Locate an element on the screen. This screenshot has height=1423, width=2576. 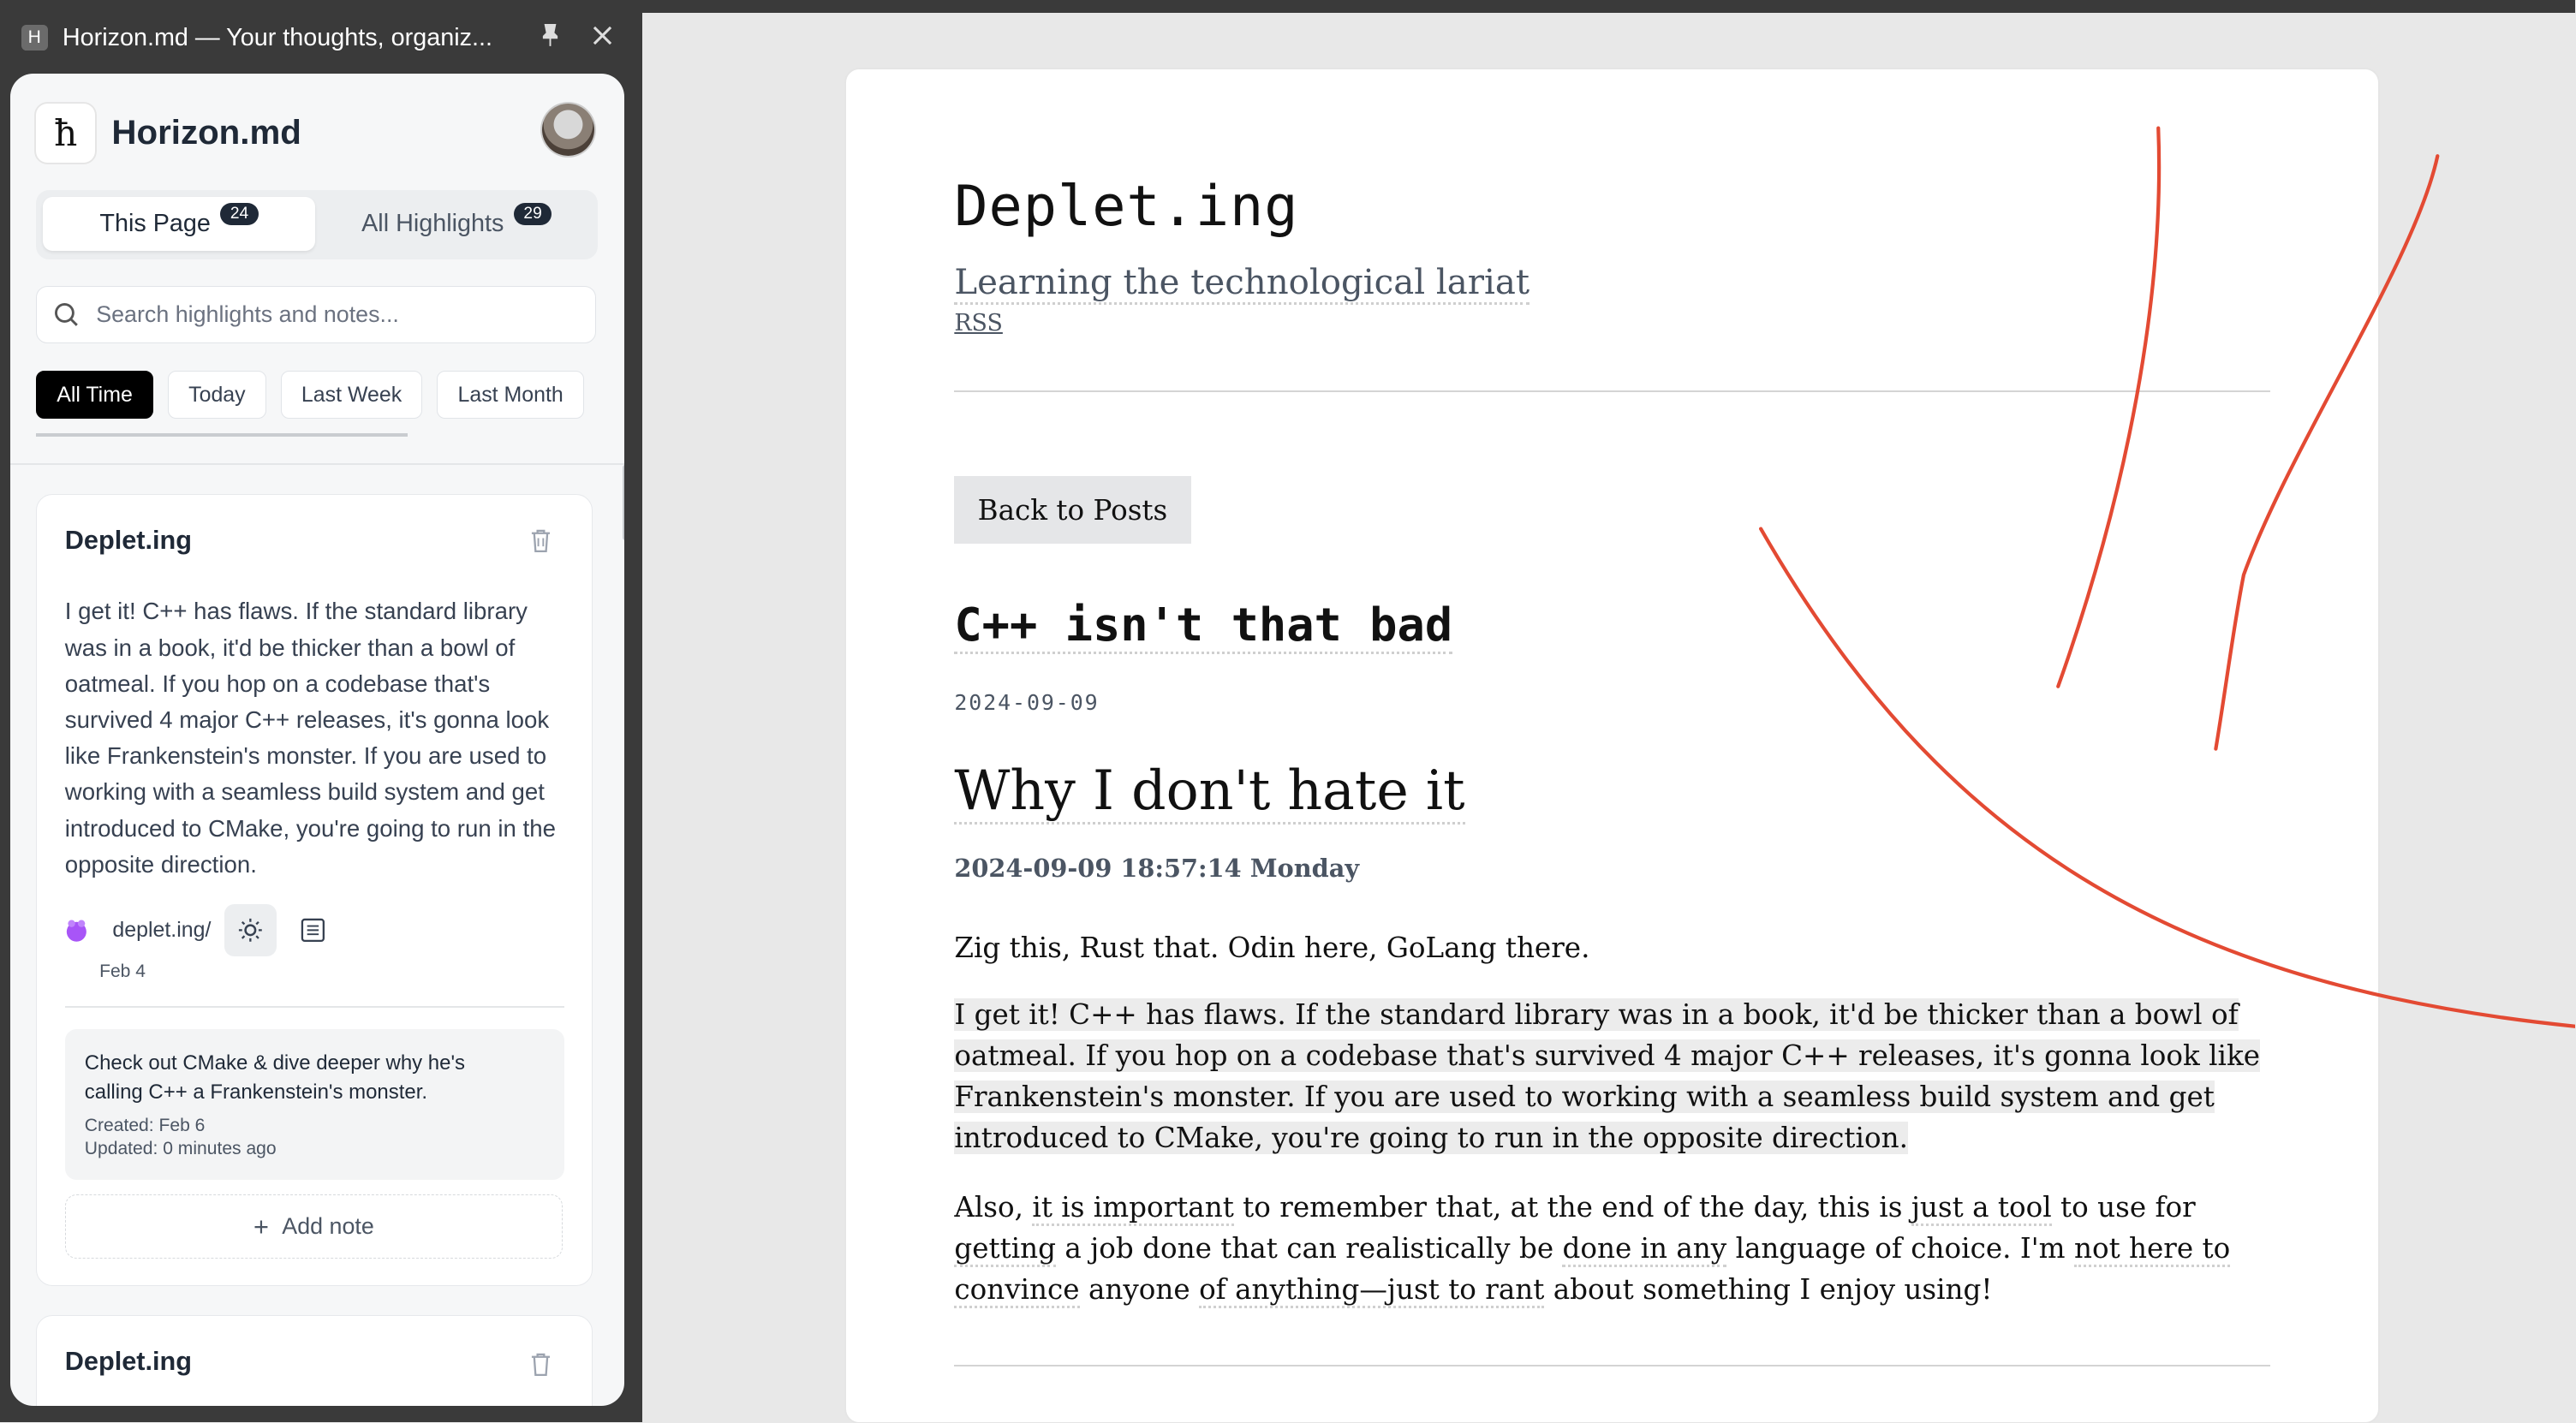
count-badge: 29 is located at coordinates (532, 214).